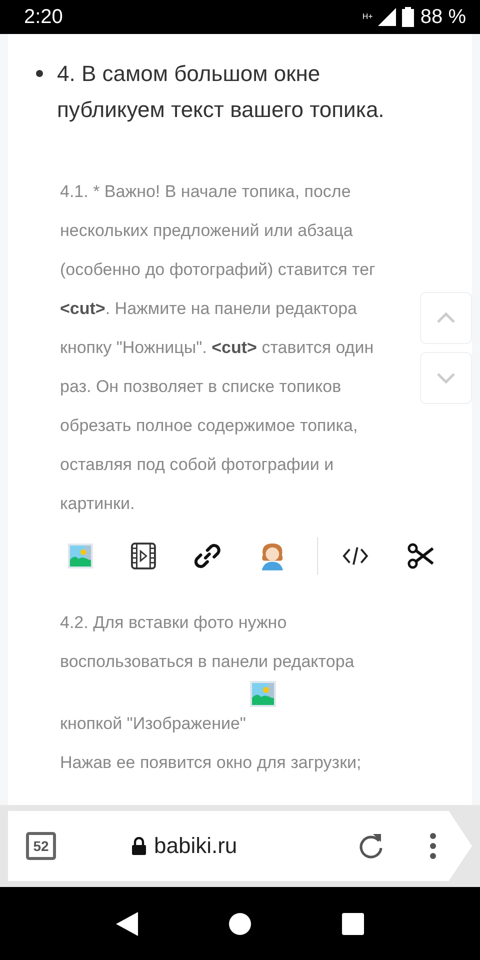 The height and width of the screenshot is (960, 480). What do you see at coordinates (371, 846) in the screenshot?
I see `reload-icon` at bounding box center [371, 846].